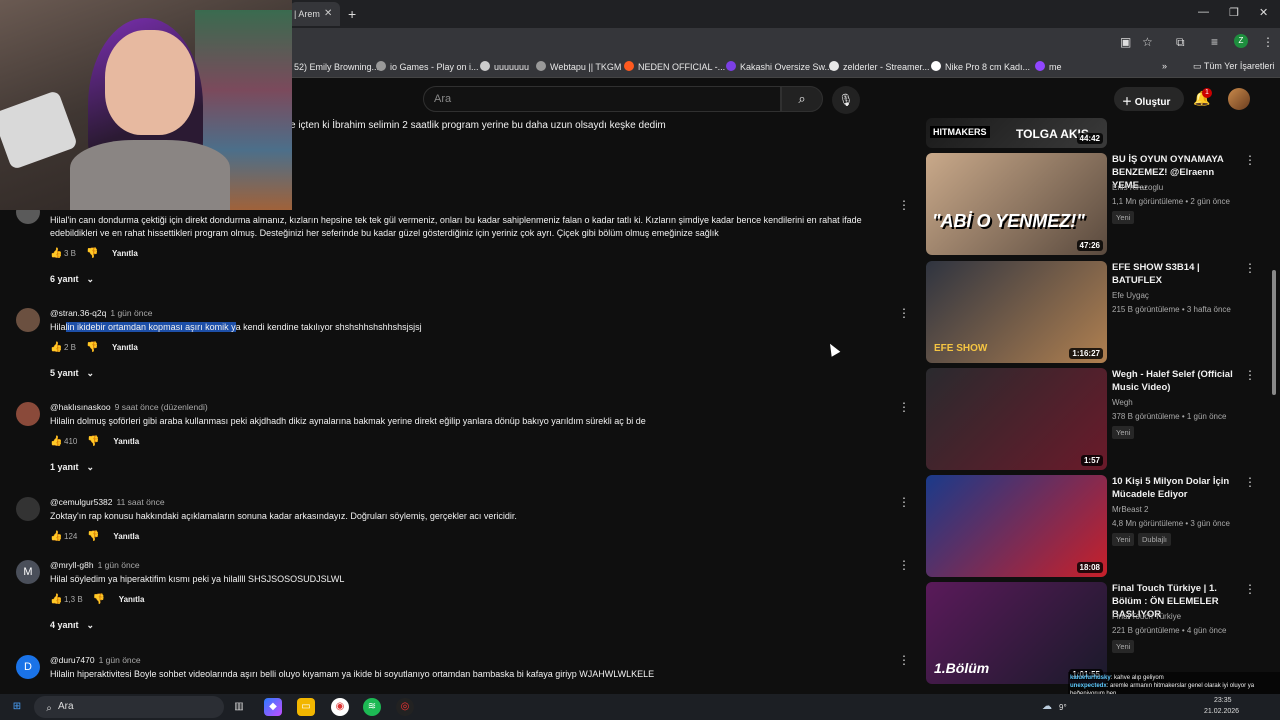 This screenshot has height=720, width=1280. I want to click on browser-tab: | Arem, so click(315, 14).